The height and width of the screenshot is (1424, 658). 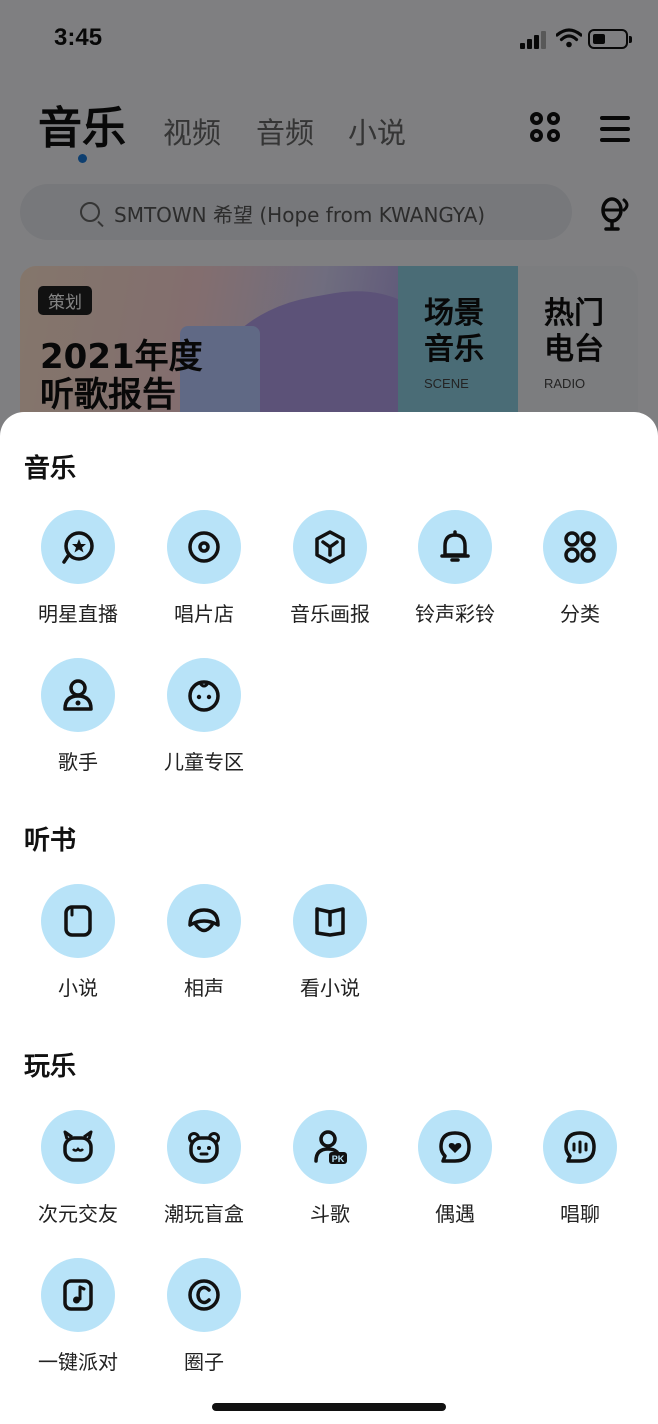 I want to click on book-icon, so click(x=78, y=921).